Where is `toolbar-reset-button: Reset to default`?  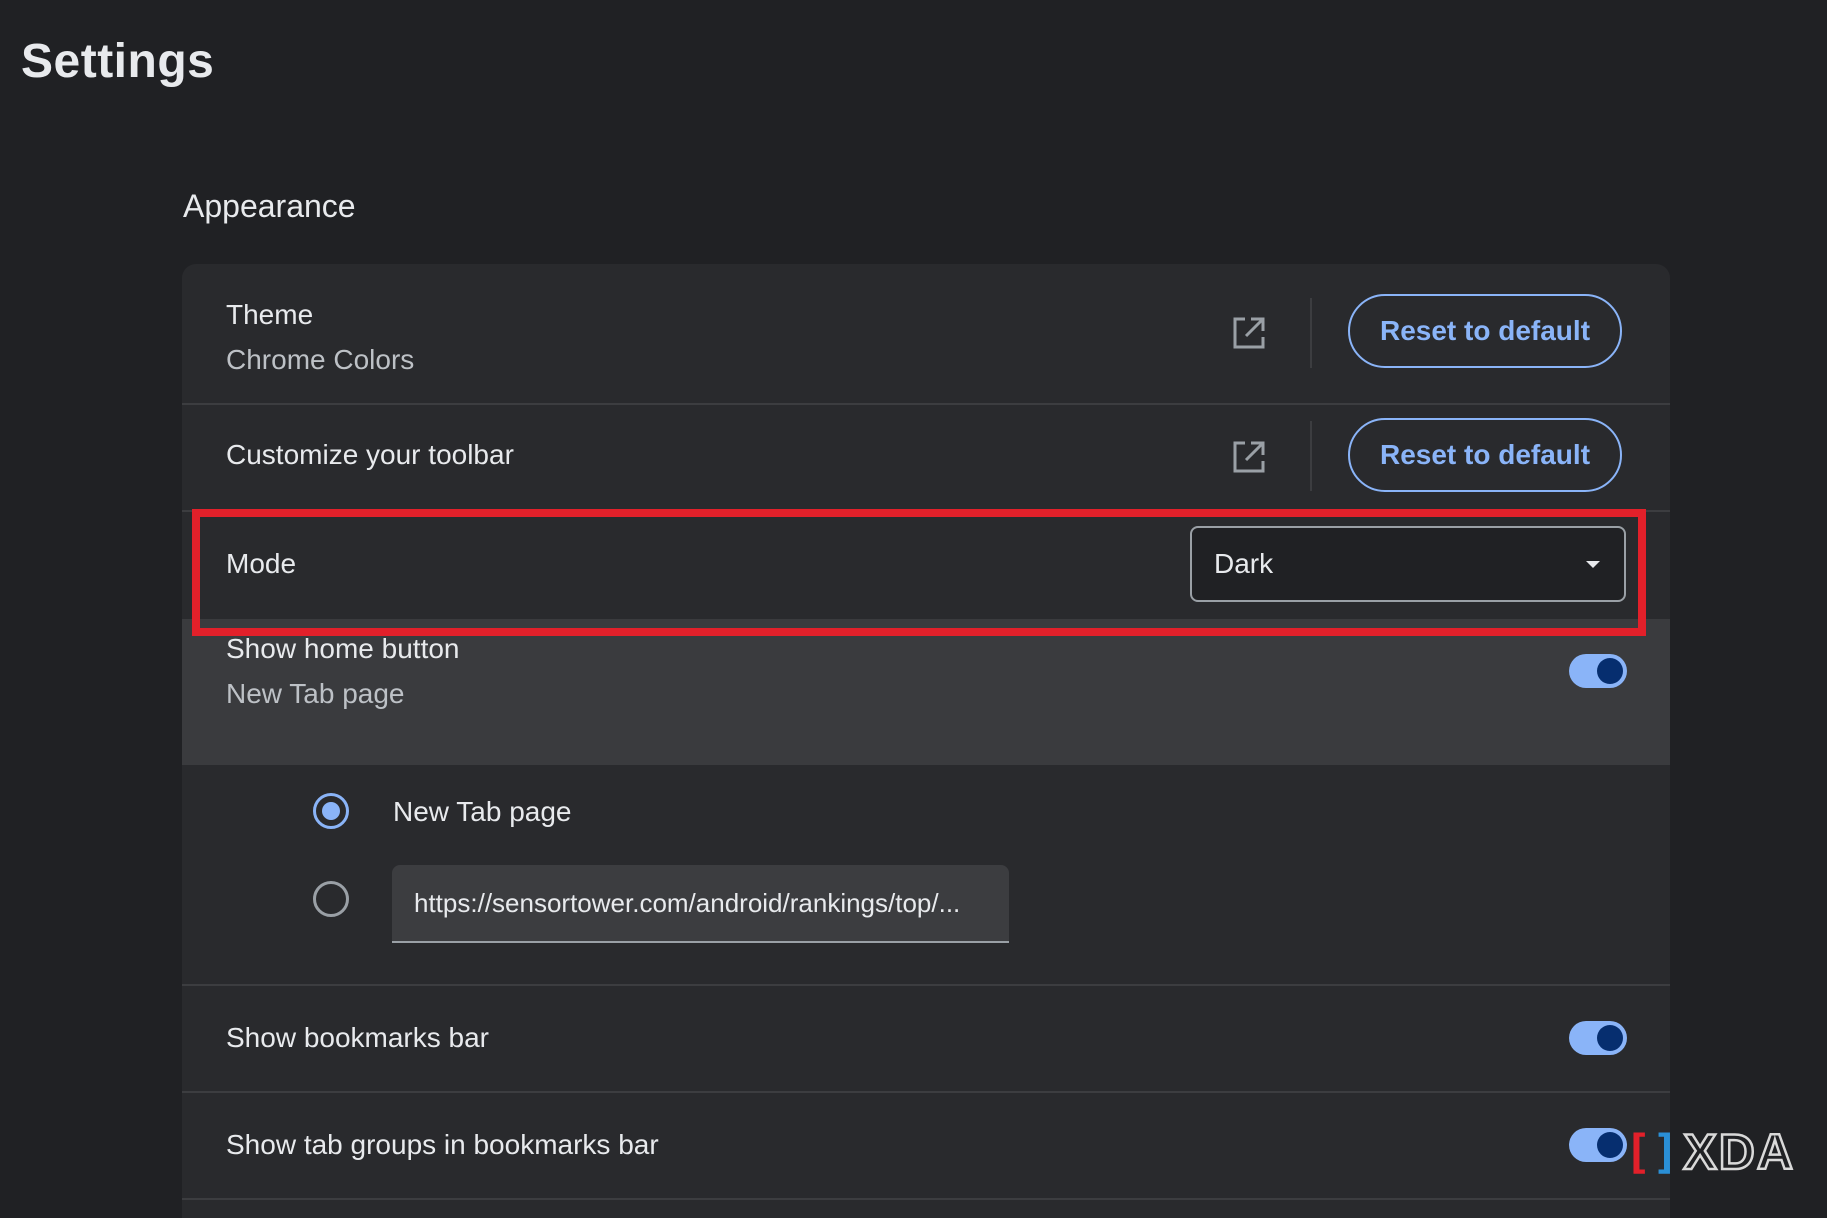 toolbar-reset-button: Reset to default is located at coordinates (1485, 455).